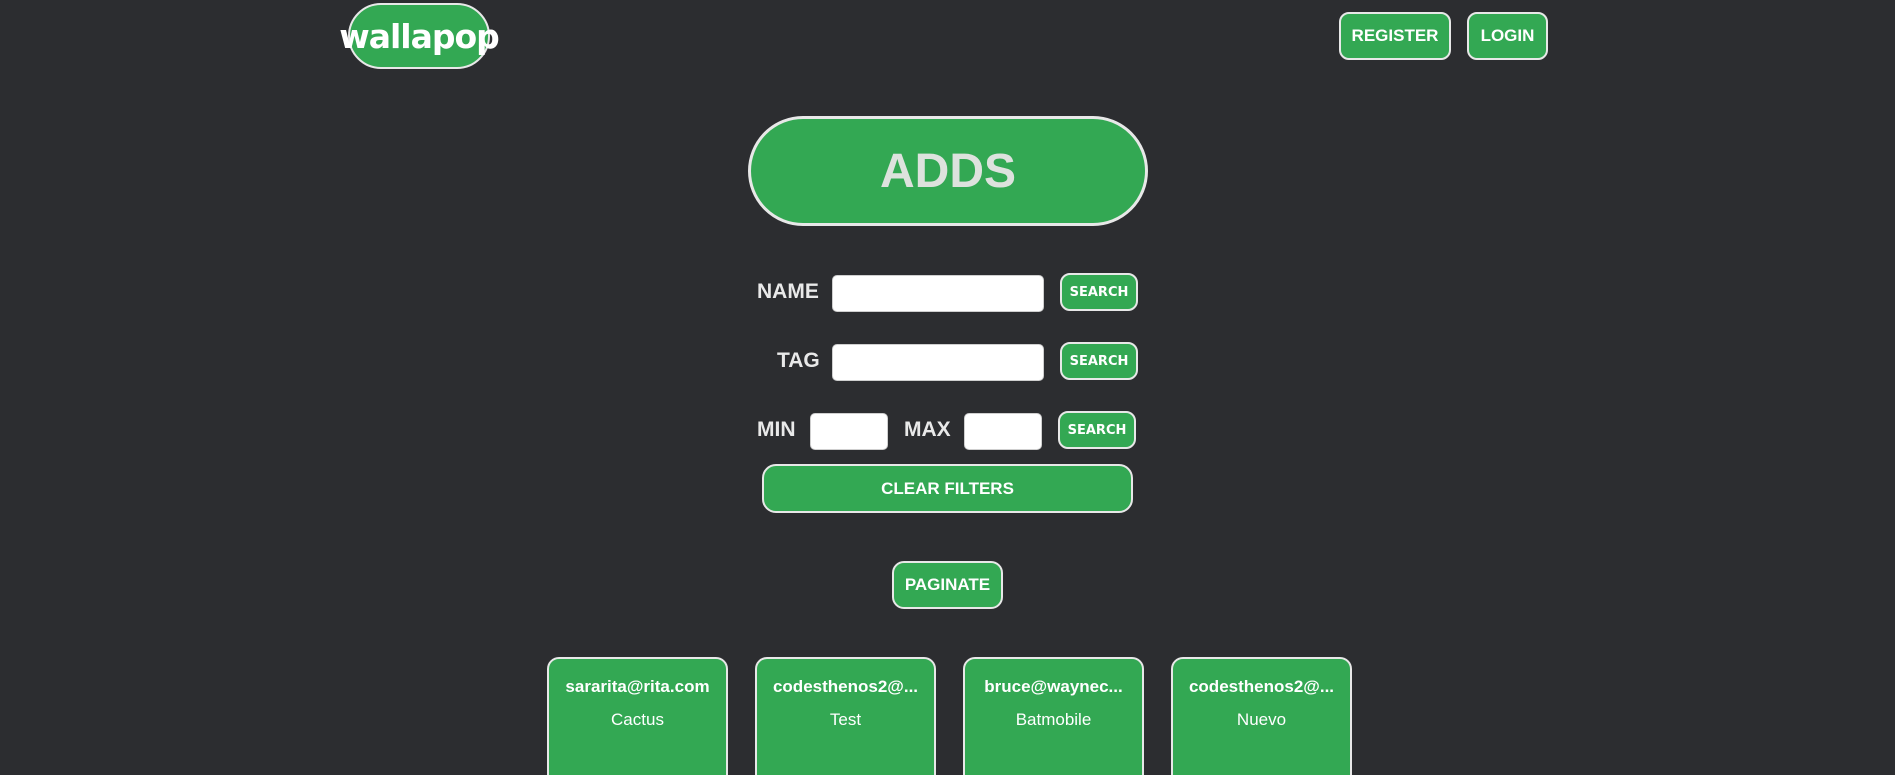 The image size is (1895, 775). I want to click on min-price-input, so click(849, 431).